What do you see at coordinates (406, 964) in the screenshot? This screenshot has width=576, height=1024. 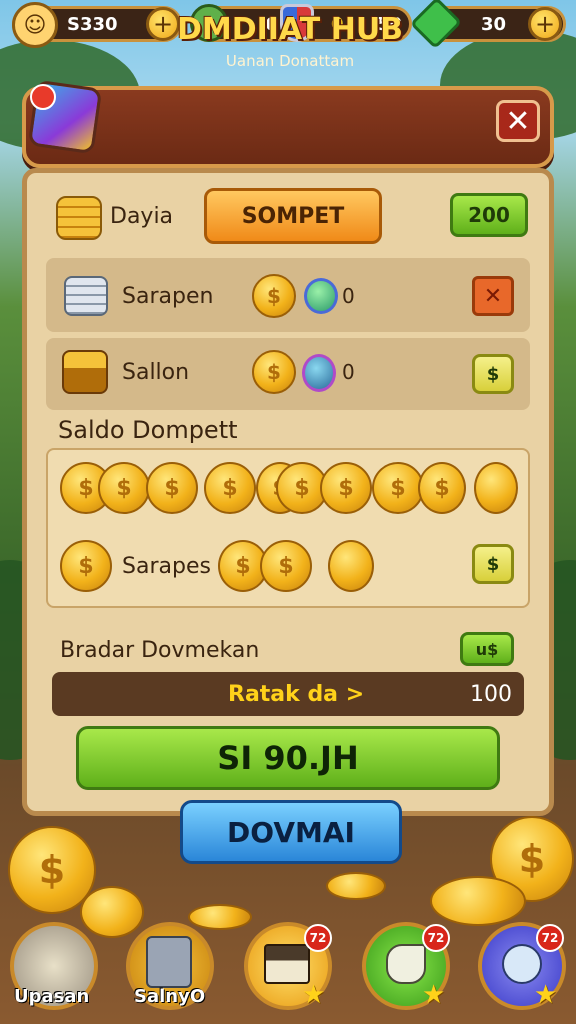 I see `bird-icon` at bounding box center [406, 964].